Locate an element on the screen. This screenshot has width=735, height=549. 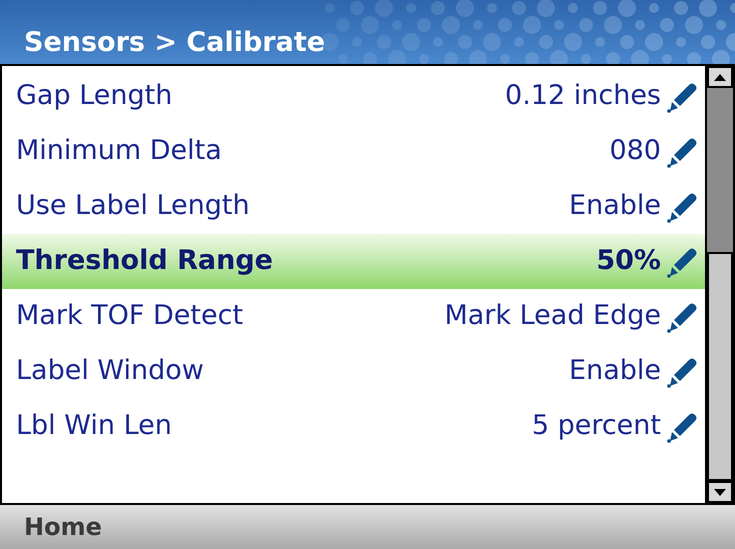
setting-value: 5 percent is located at coordinates (596, 426).